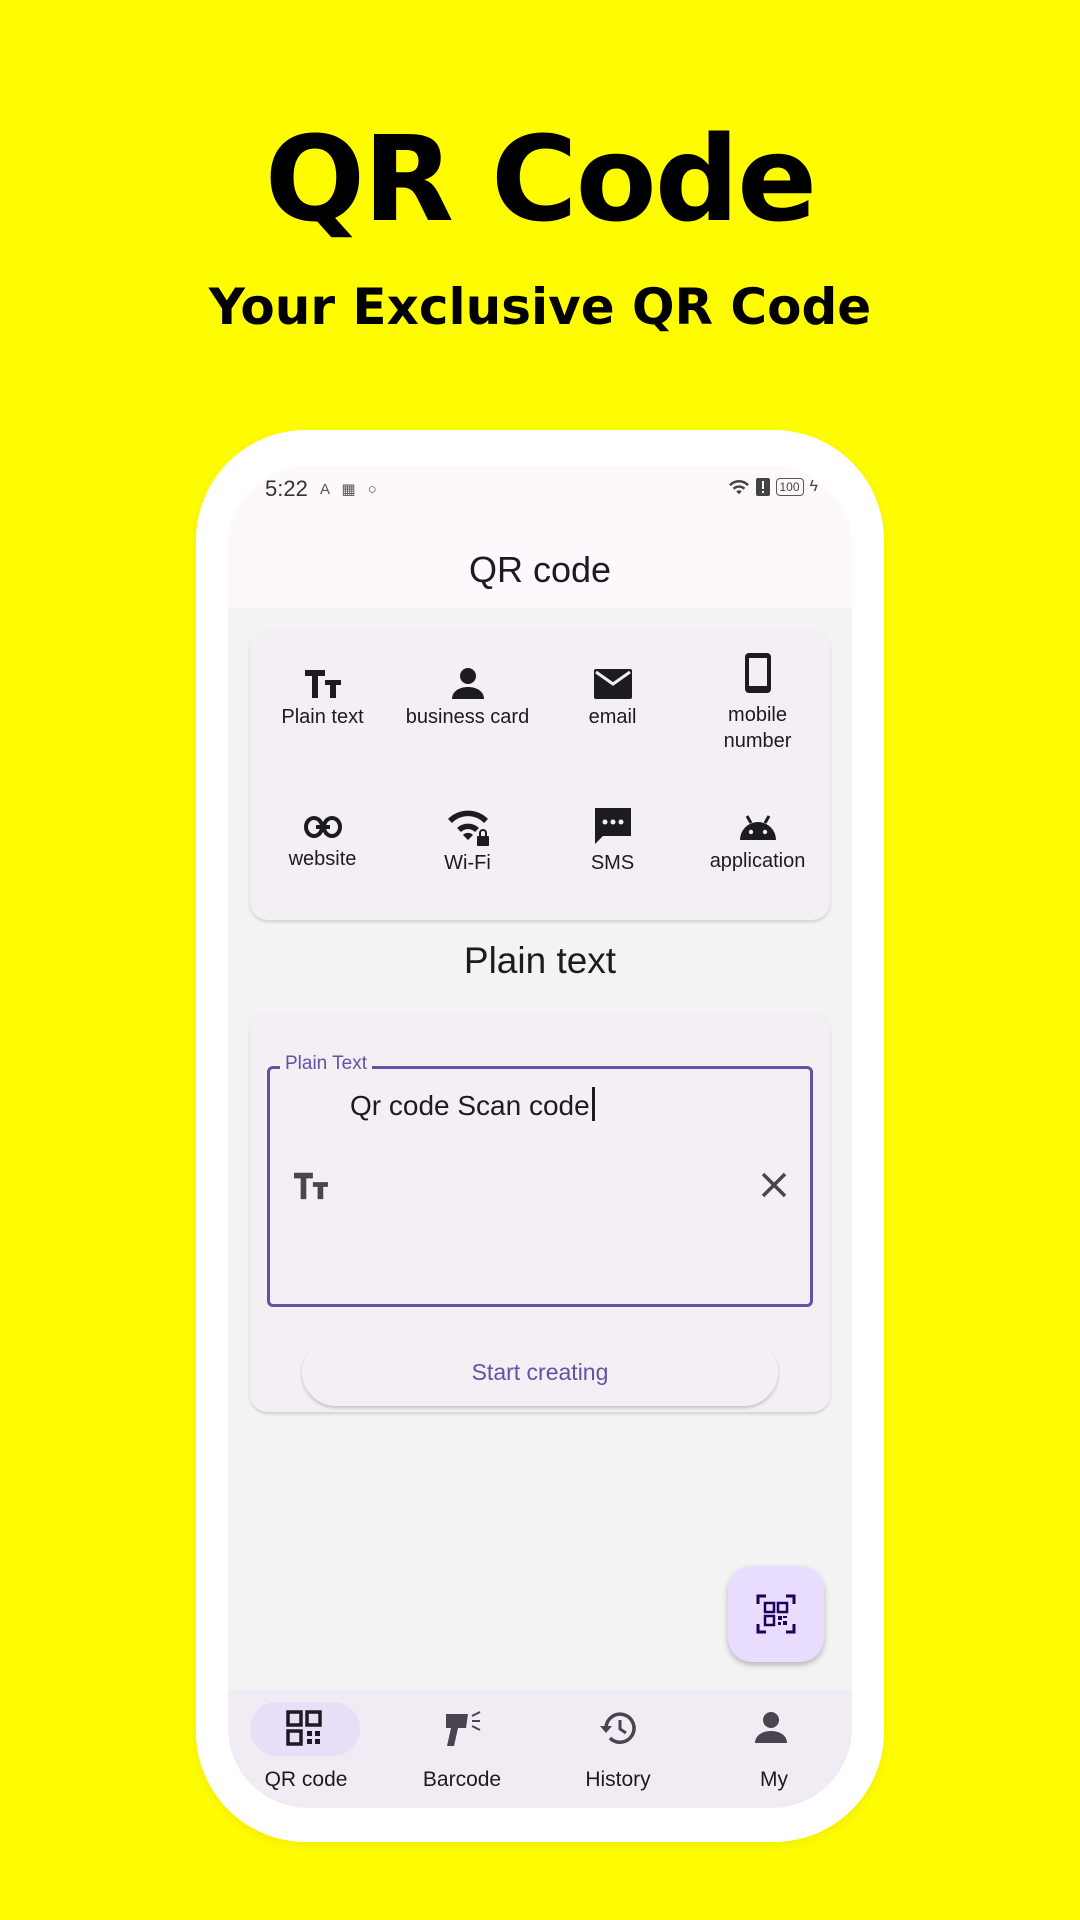  I want to click on email-icon, so click(612, 684).